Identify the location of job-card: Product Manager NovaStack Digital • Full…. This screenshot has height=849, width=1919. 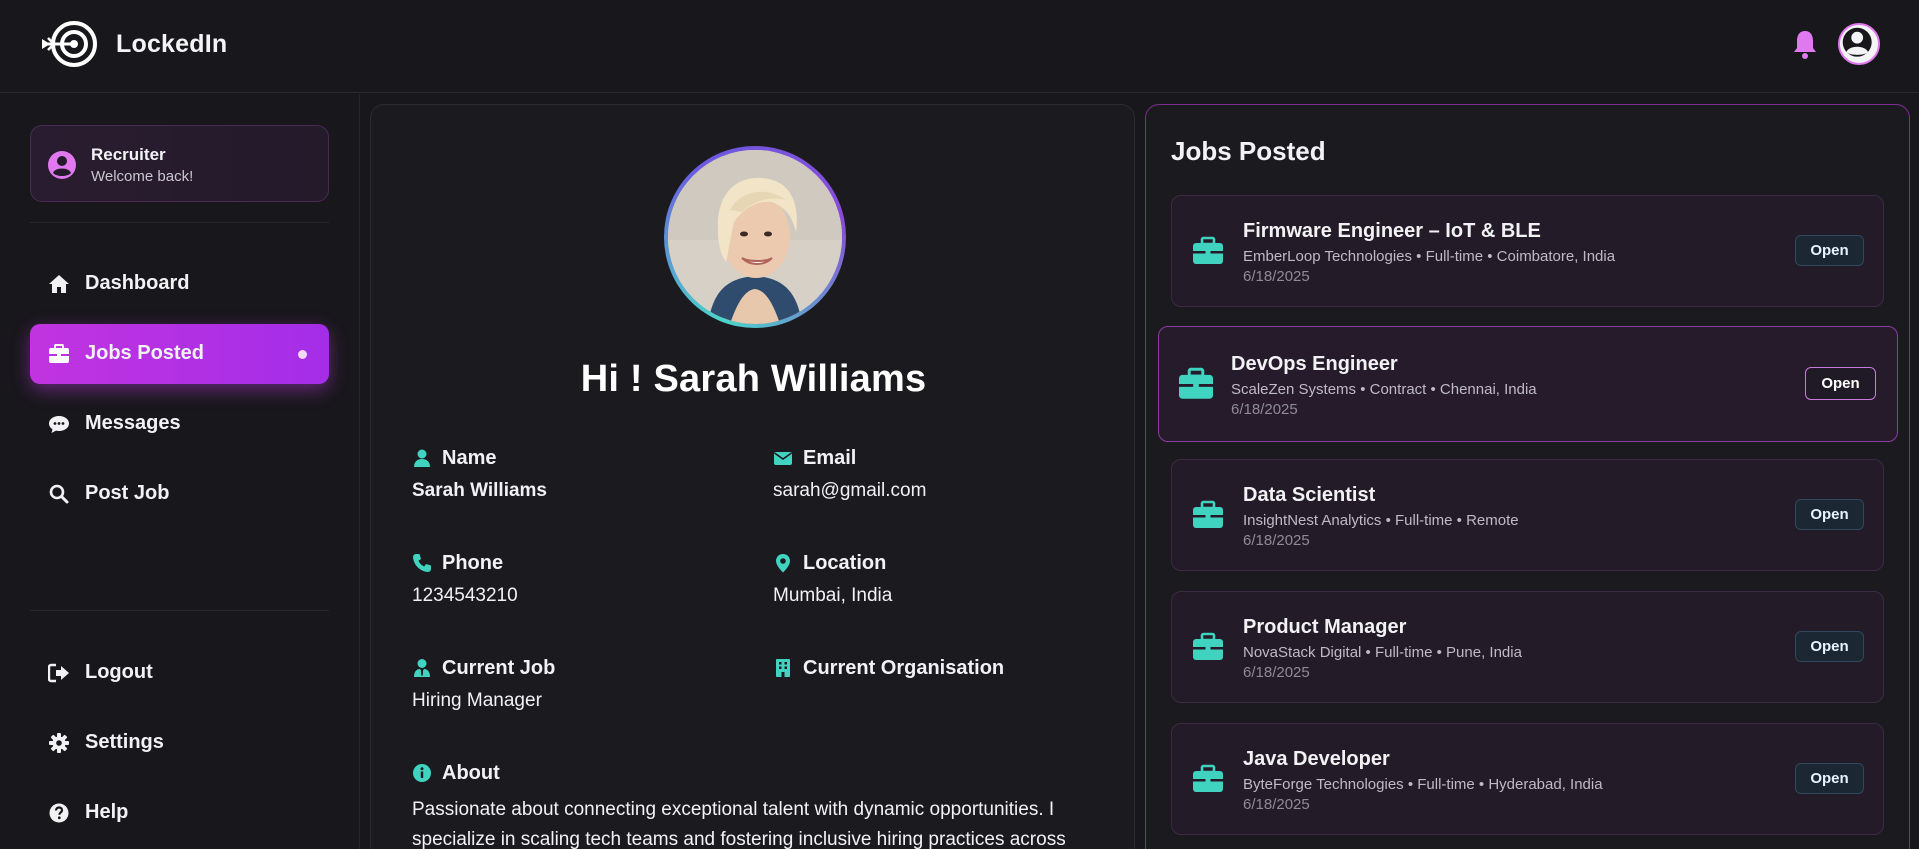
(1527, 647).